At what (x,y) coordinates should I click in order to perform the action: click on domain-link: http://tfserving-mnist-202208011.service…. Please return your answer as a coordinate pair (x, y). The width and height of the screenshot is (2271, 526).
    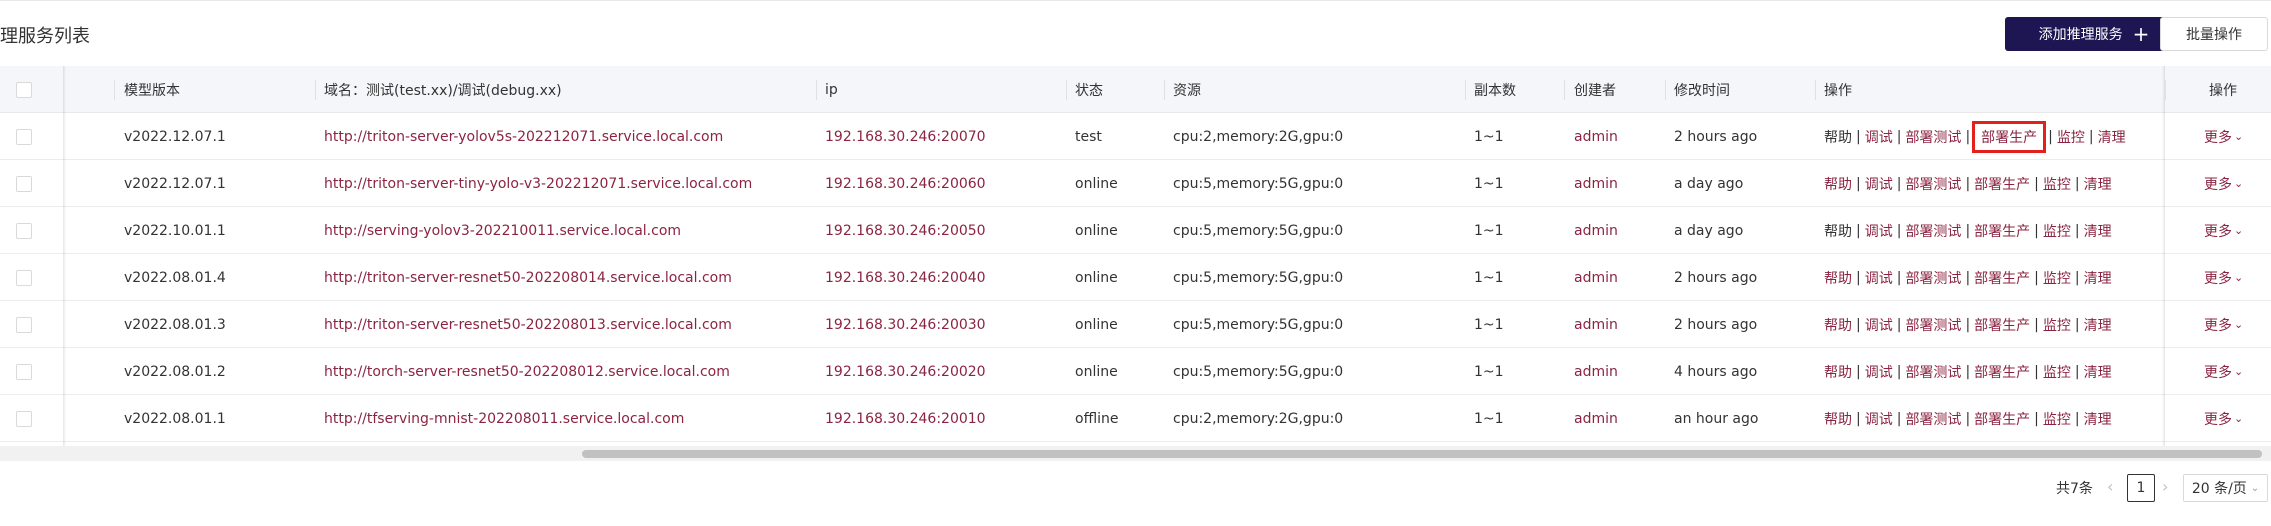
    Looking at the image, I should click on (504, 418).